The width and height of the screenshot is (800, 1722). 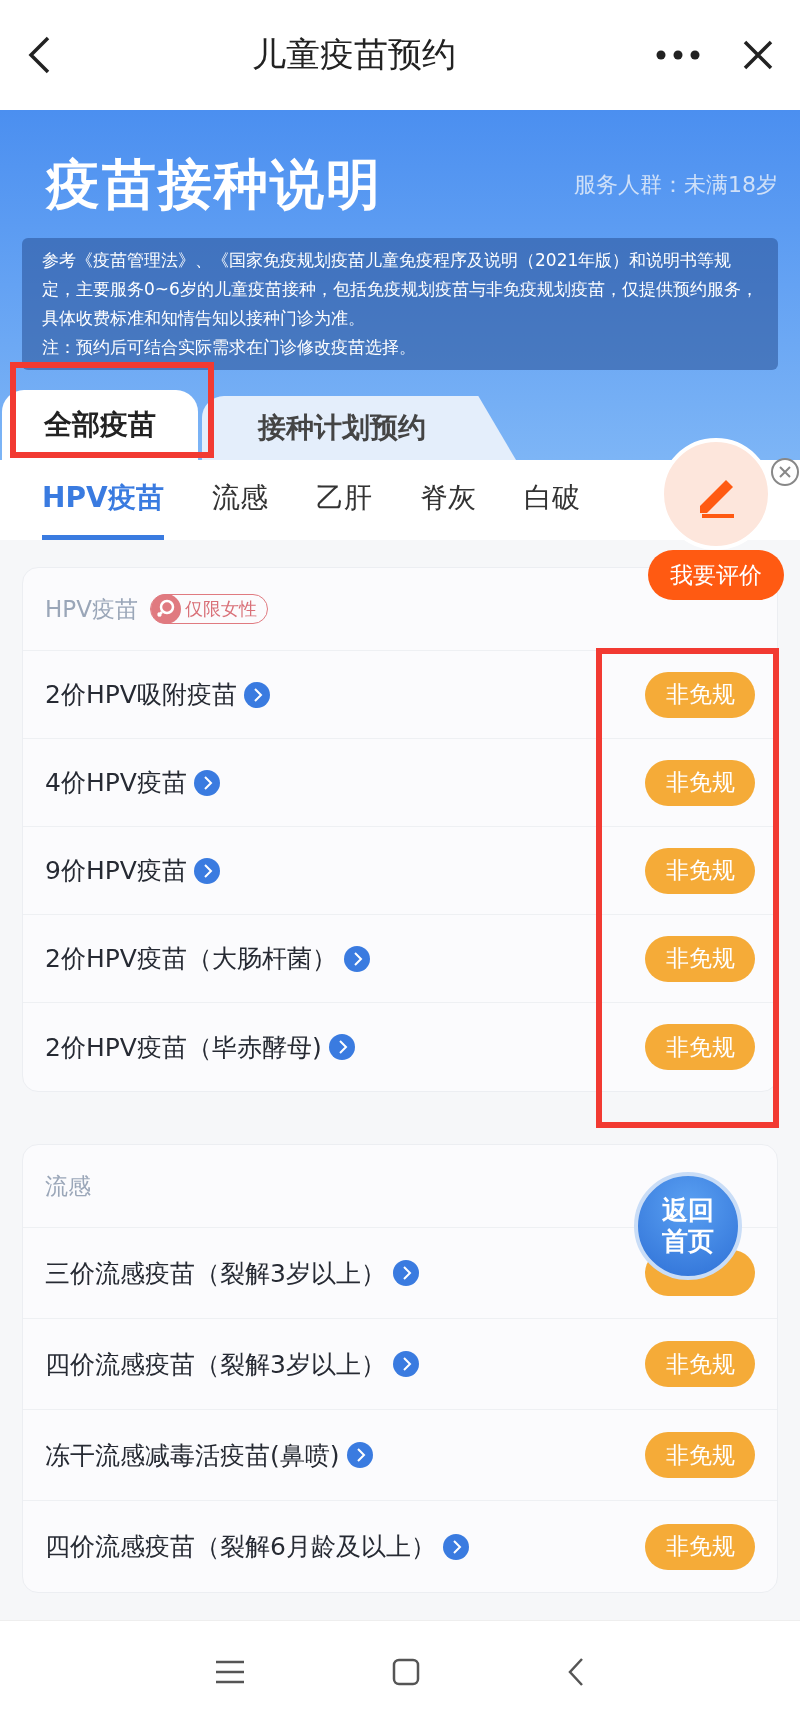 I want to click on vaccine-name: 四价流感疫苗（裂解3岁以上）, so click(x=215, y=1364).